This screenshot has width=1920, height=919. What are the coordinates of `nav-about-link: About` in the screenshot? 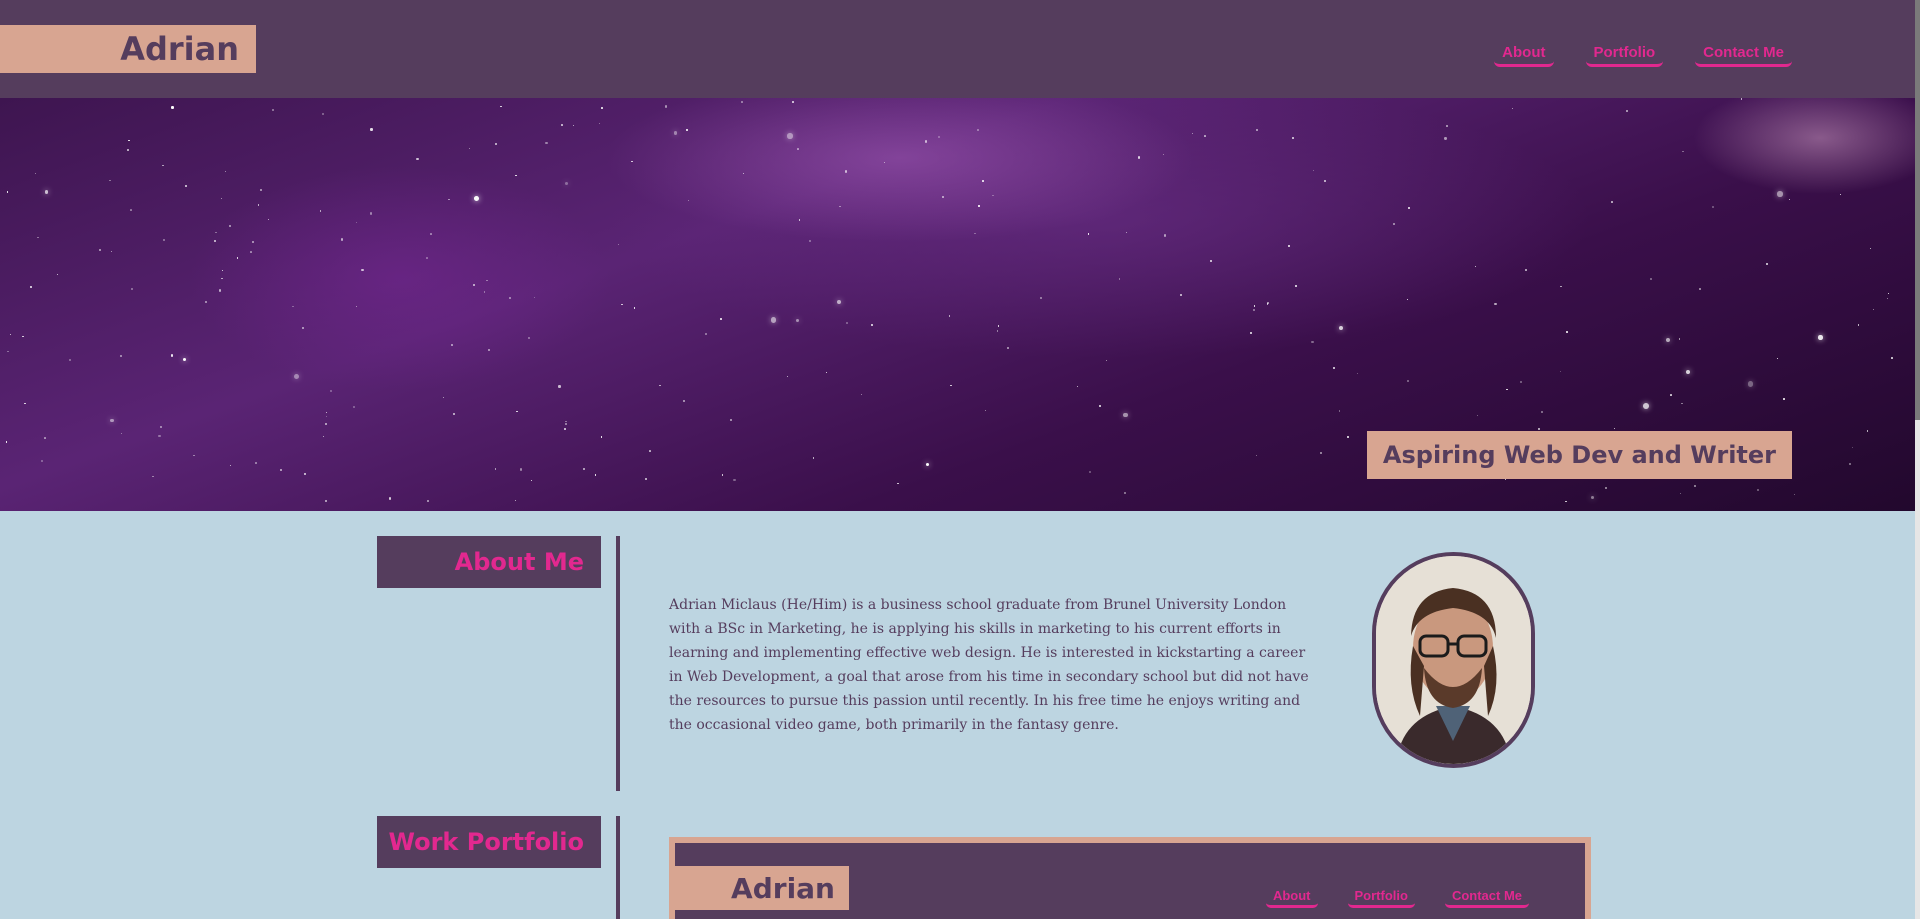 It's located at (1524, 55).